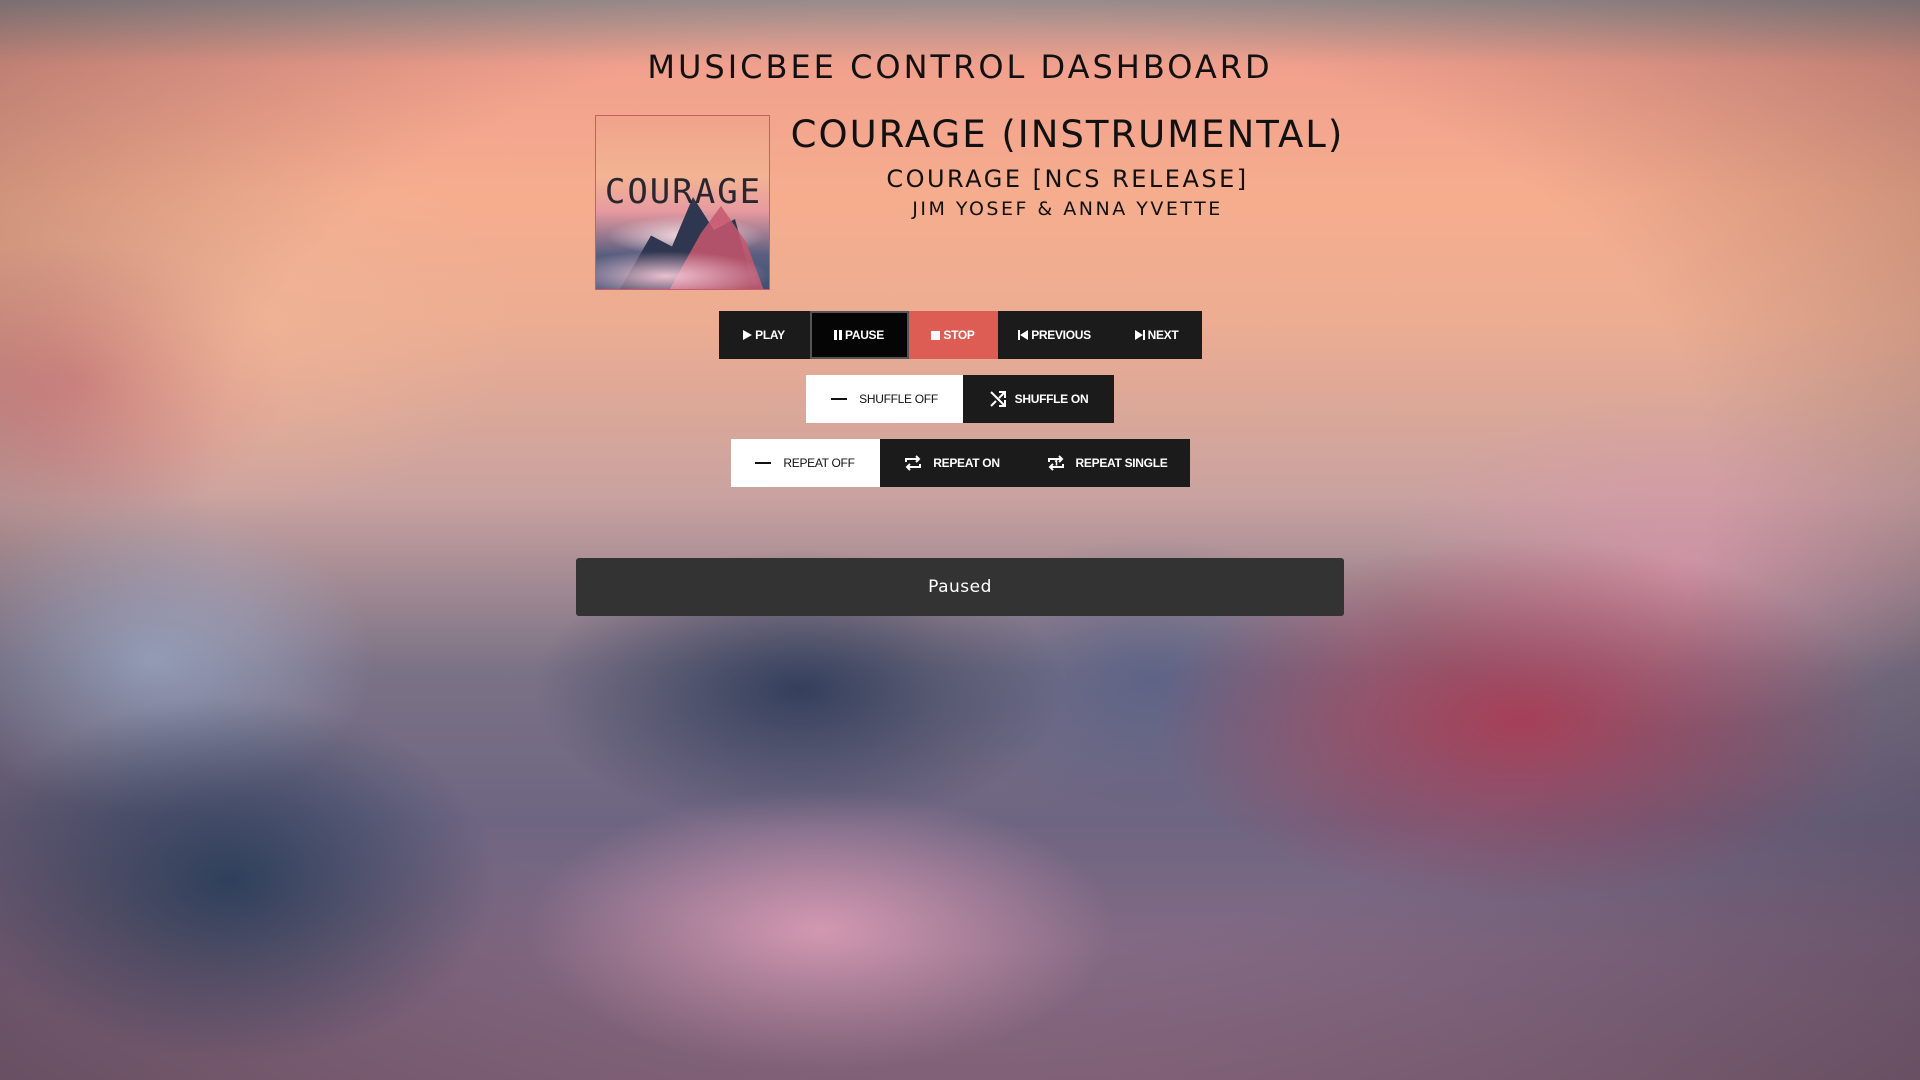 The image size is (1920, 1080). What do you see at coordinates (1023, 335) in the screenshot?
I see `previous-icon` at bounding box center [1023, 335].